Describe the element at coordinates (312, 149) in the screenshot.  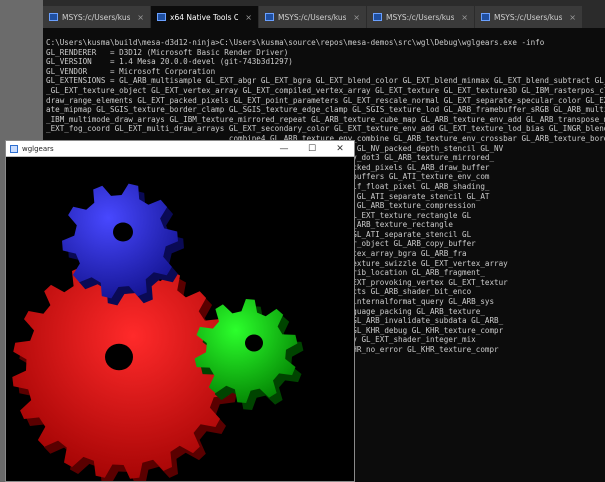
I see `maximize-button: ☐` at that location.